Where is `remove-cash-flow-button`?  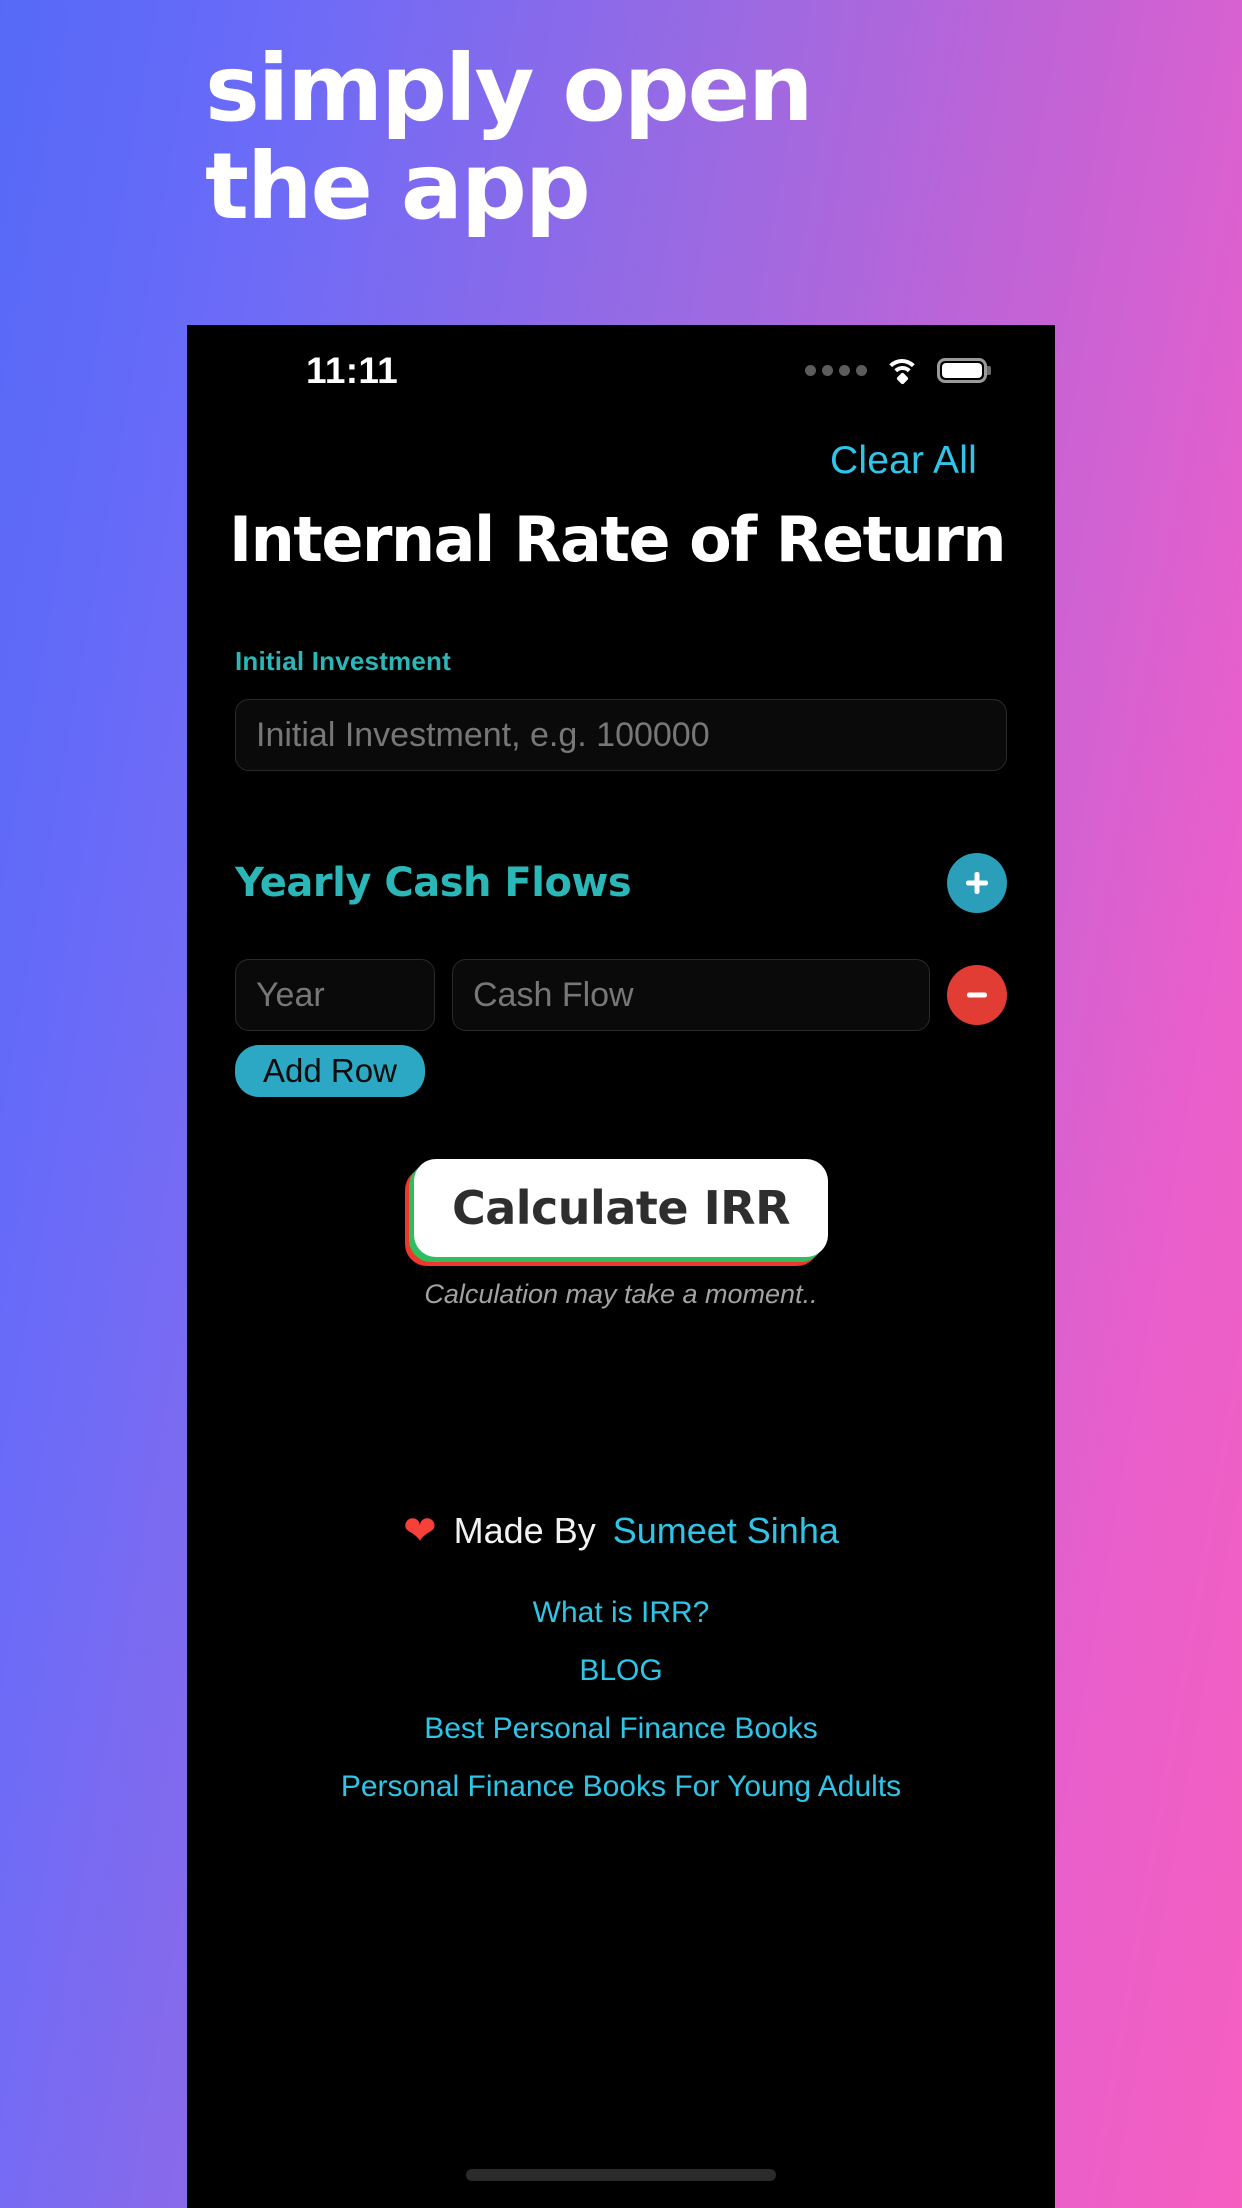 remove-cash-flow-button is located at coordinates (977, 995).